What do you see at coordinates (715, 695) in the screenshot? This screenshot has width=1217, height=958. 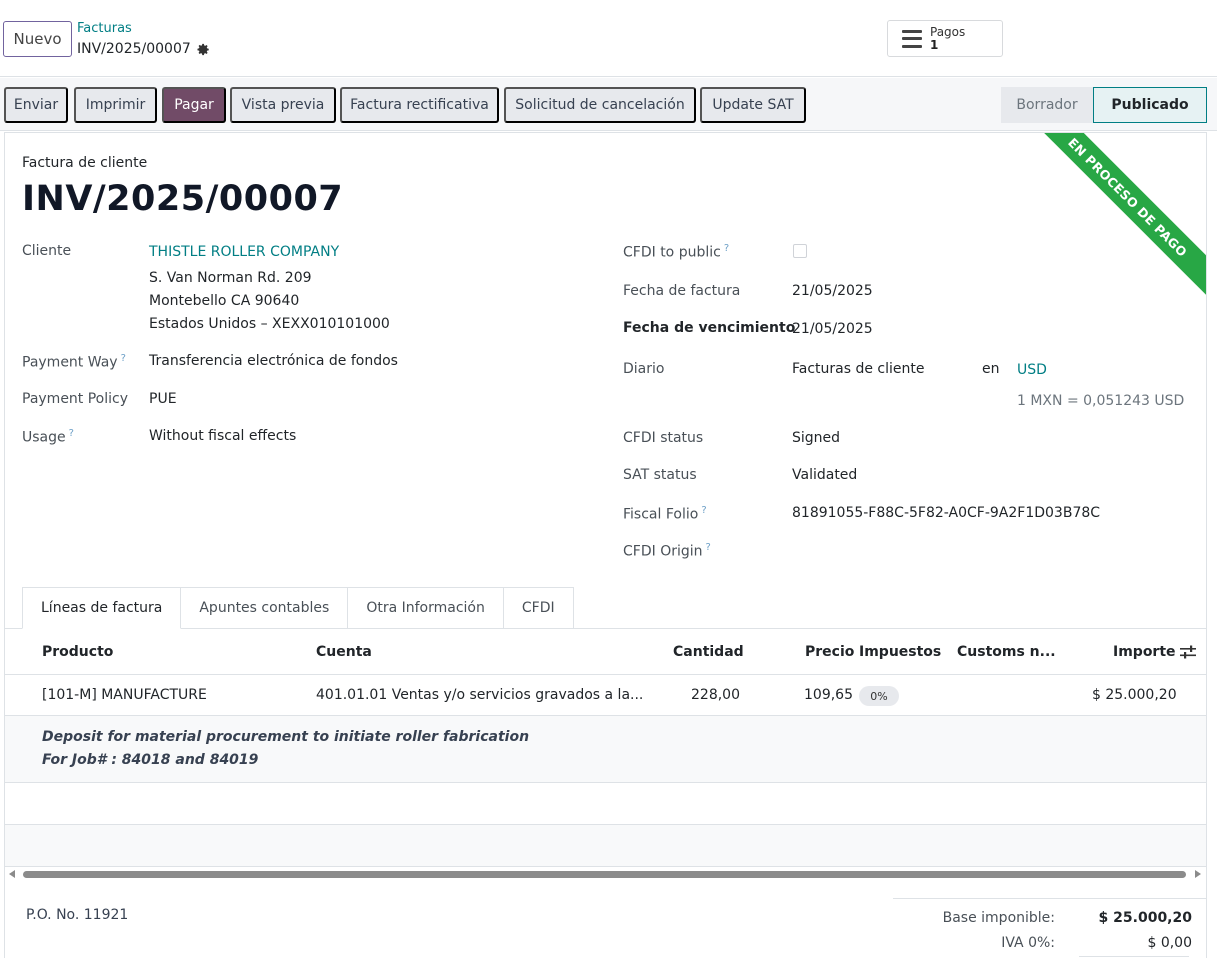 I see `row-quantity: 228,00` at bounding box center [715, 695].